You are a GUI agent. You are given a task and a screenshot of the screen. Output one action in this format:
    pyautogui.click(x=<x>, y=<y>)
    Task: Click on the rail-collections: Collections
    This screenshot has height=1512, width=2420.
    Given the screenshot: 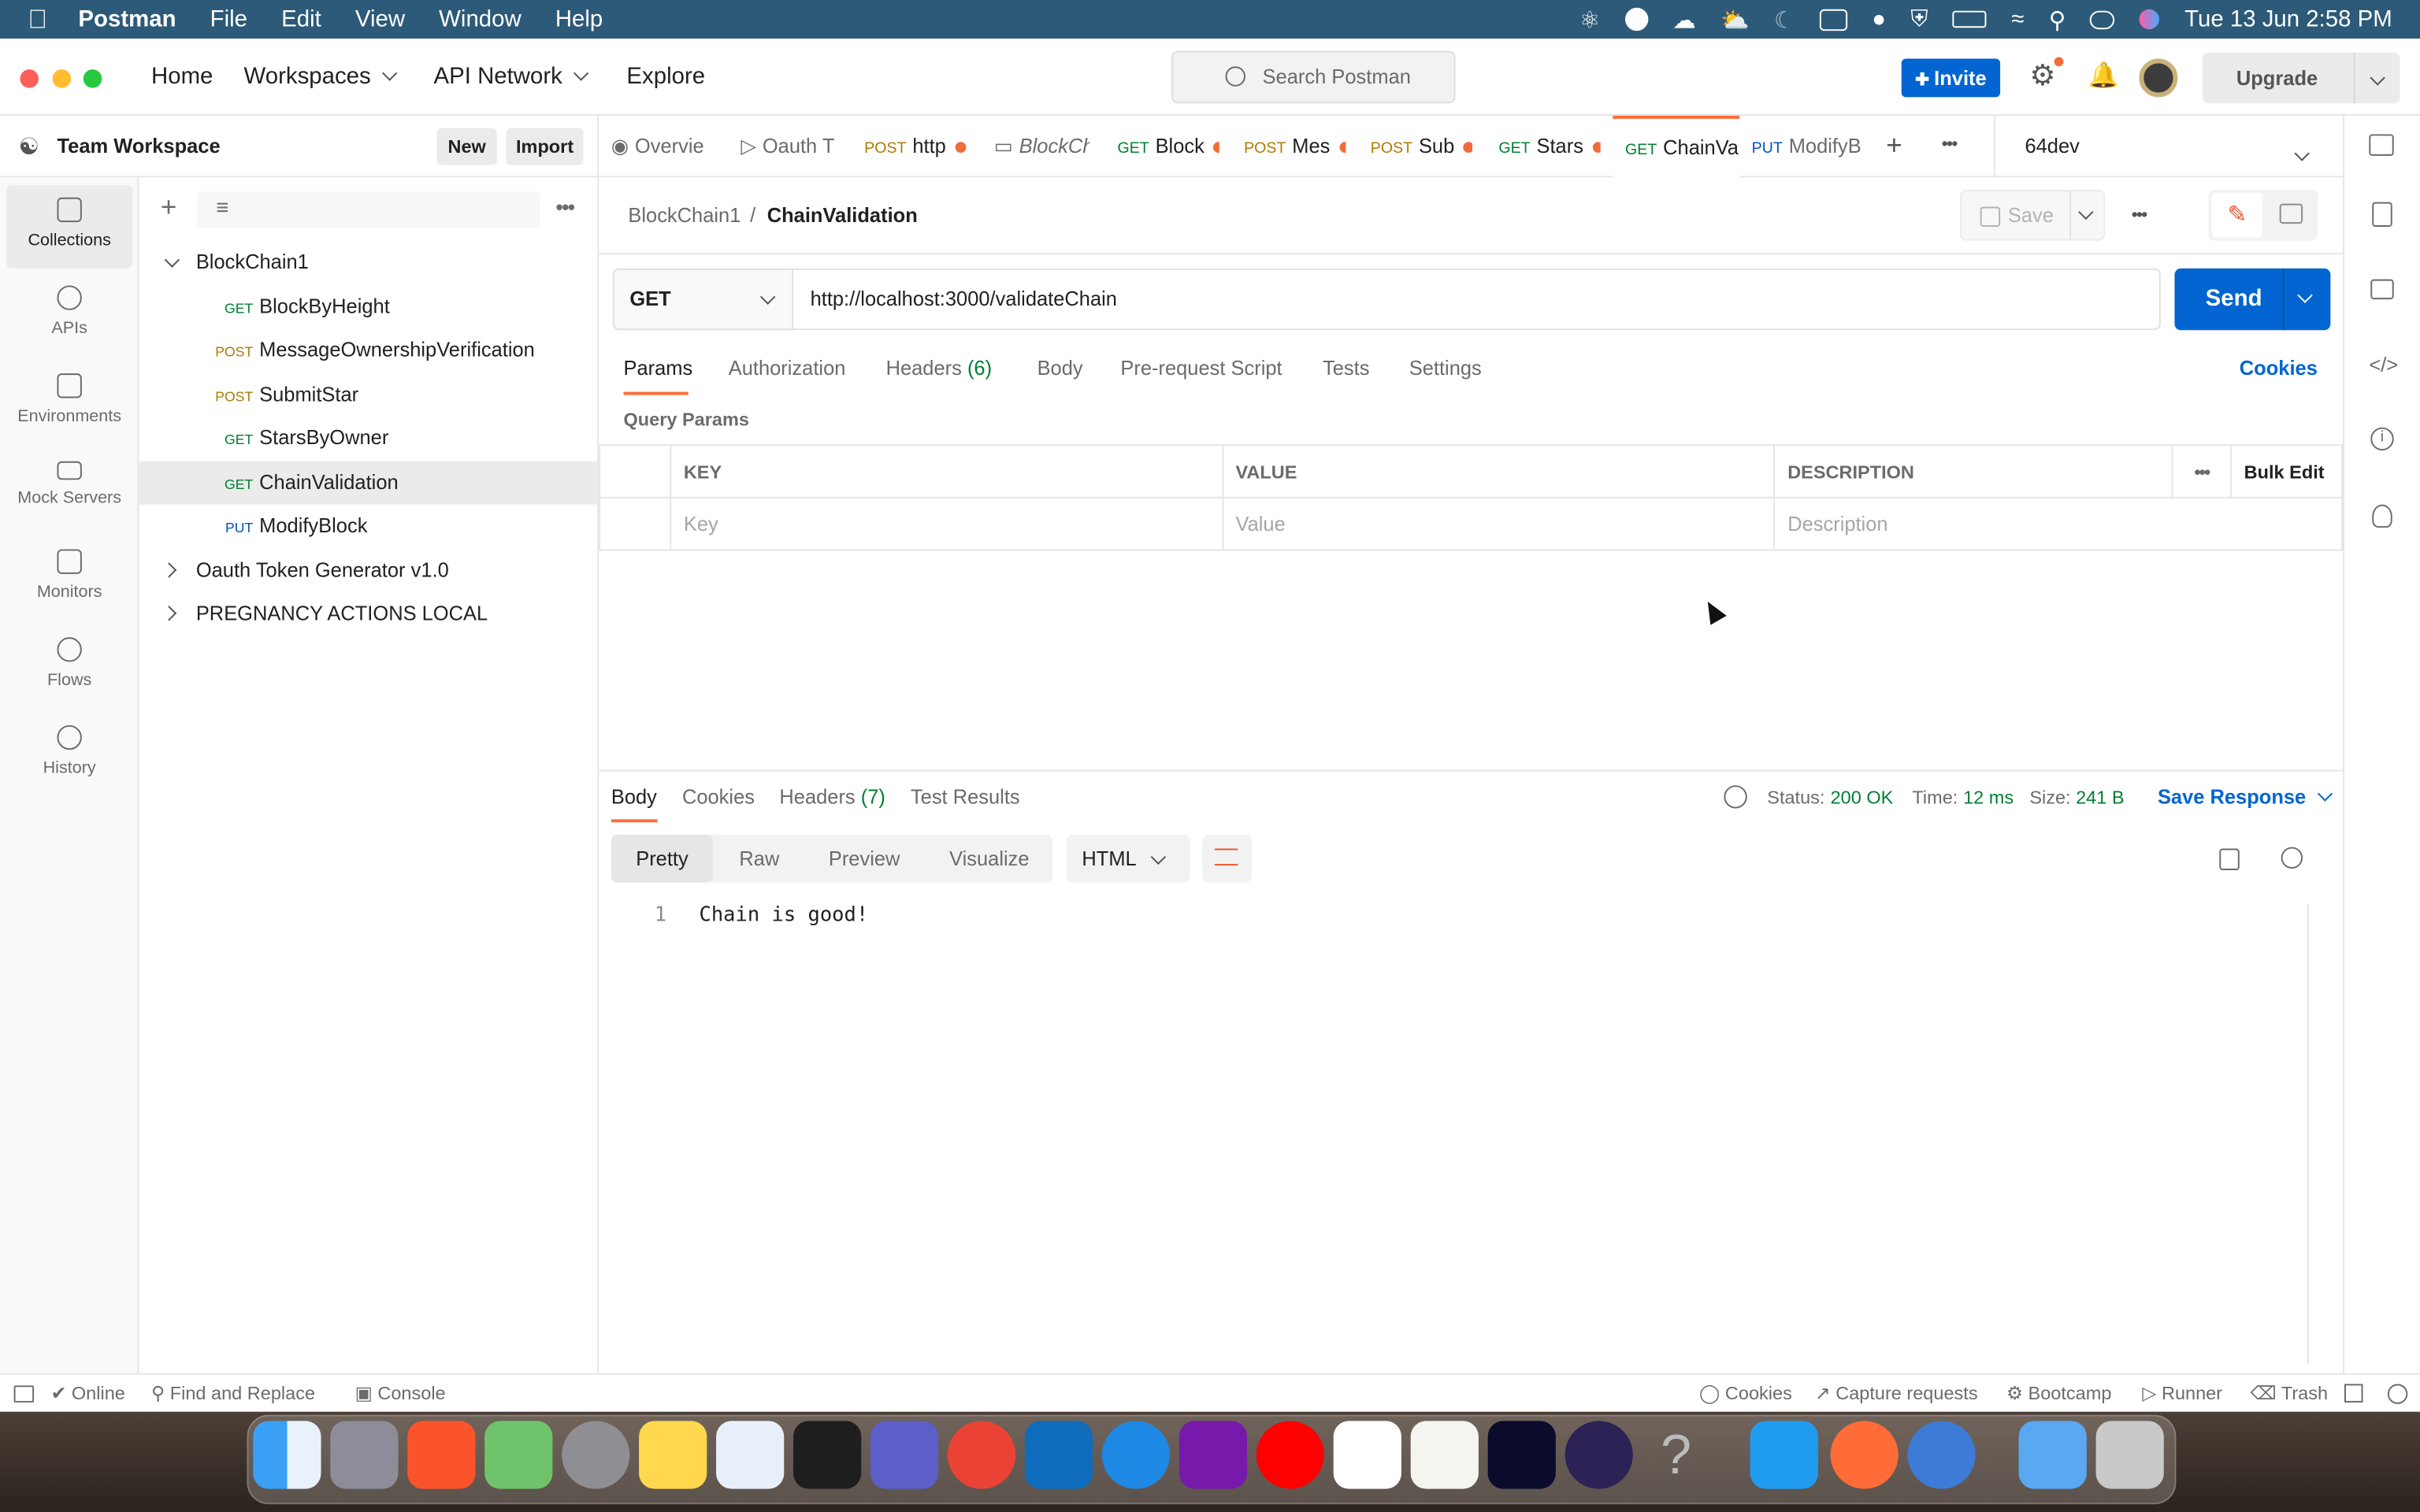 What is the action you would take?
    pyautogui.click(x=69, y=227)
    